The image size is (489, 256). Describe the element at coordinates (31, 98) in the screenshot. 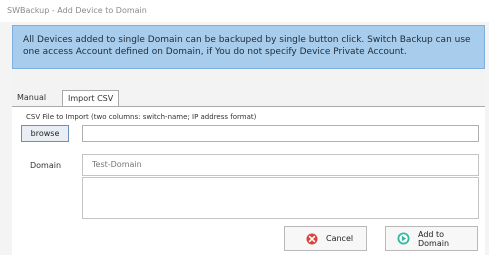

I see `tab-manual: Manual` at that location.